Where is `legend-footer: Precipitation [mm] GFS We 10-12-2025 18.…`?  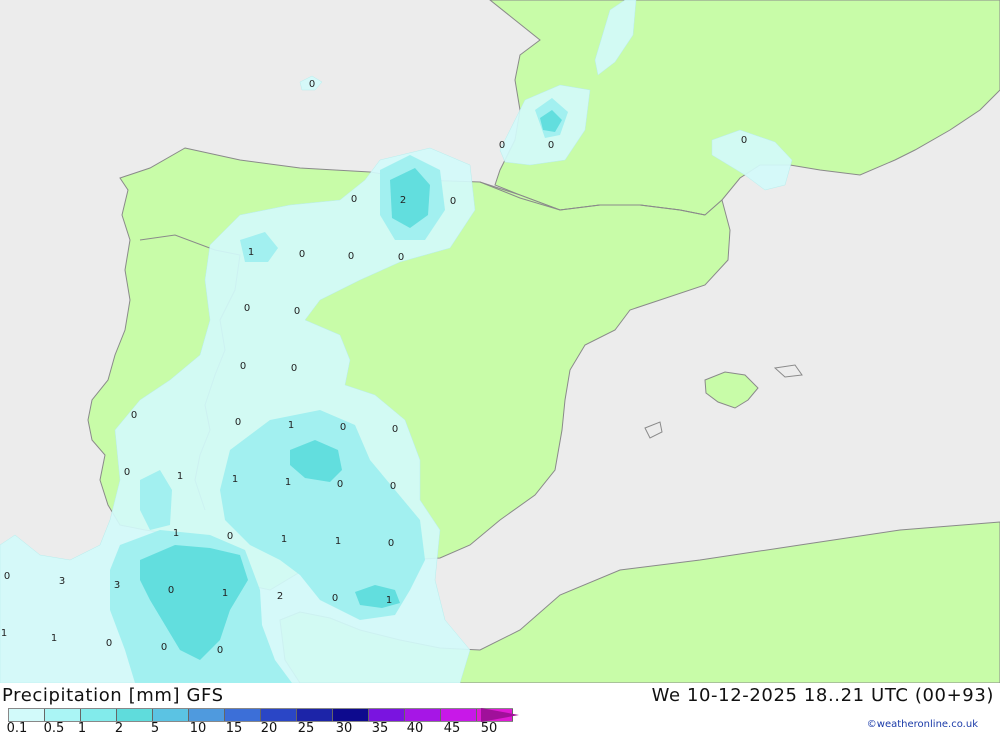 legend-footer: Precipitation [mm] GFS We 10-12-2025 18.… is located at coordinates (500, 709).